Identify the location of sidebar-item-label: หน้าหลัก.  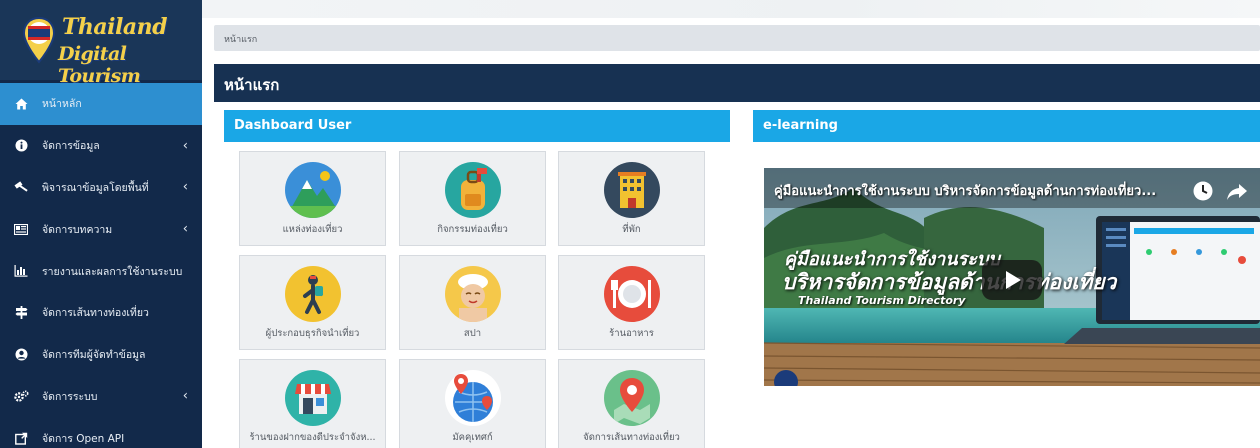
(62, 104).